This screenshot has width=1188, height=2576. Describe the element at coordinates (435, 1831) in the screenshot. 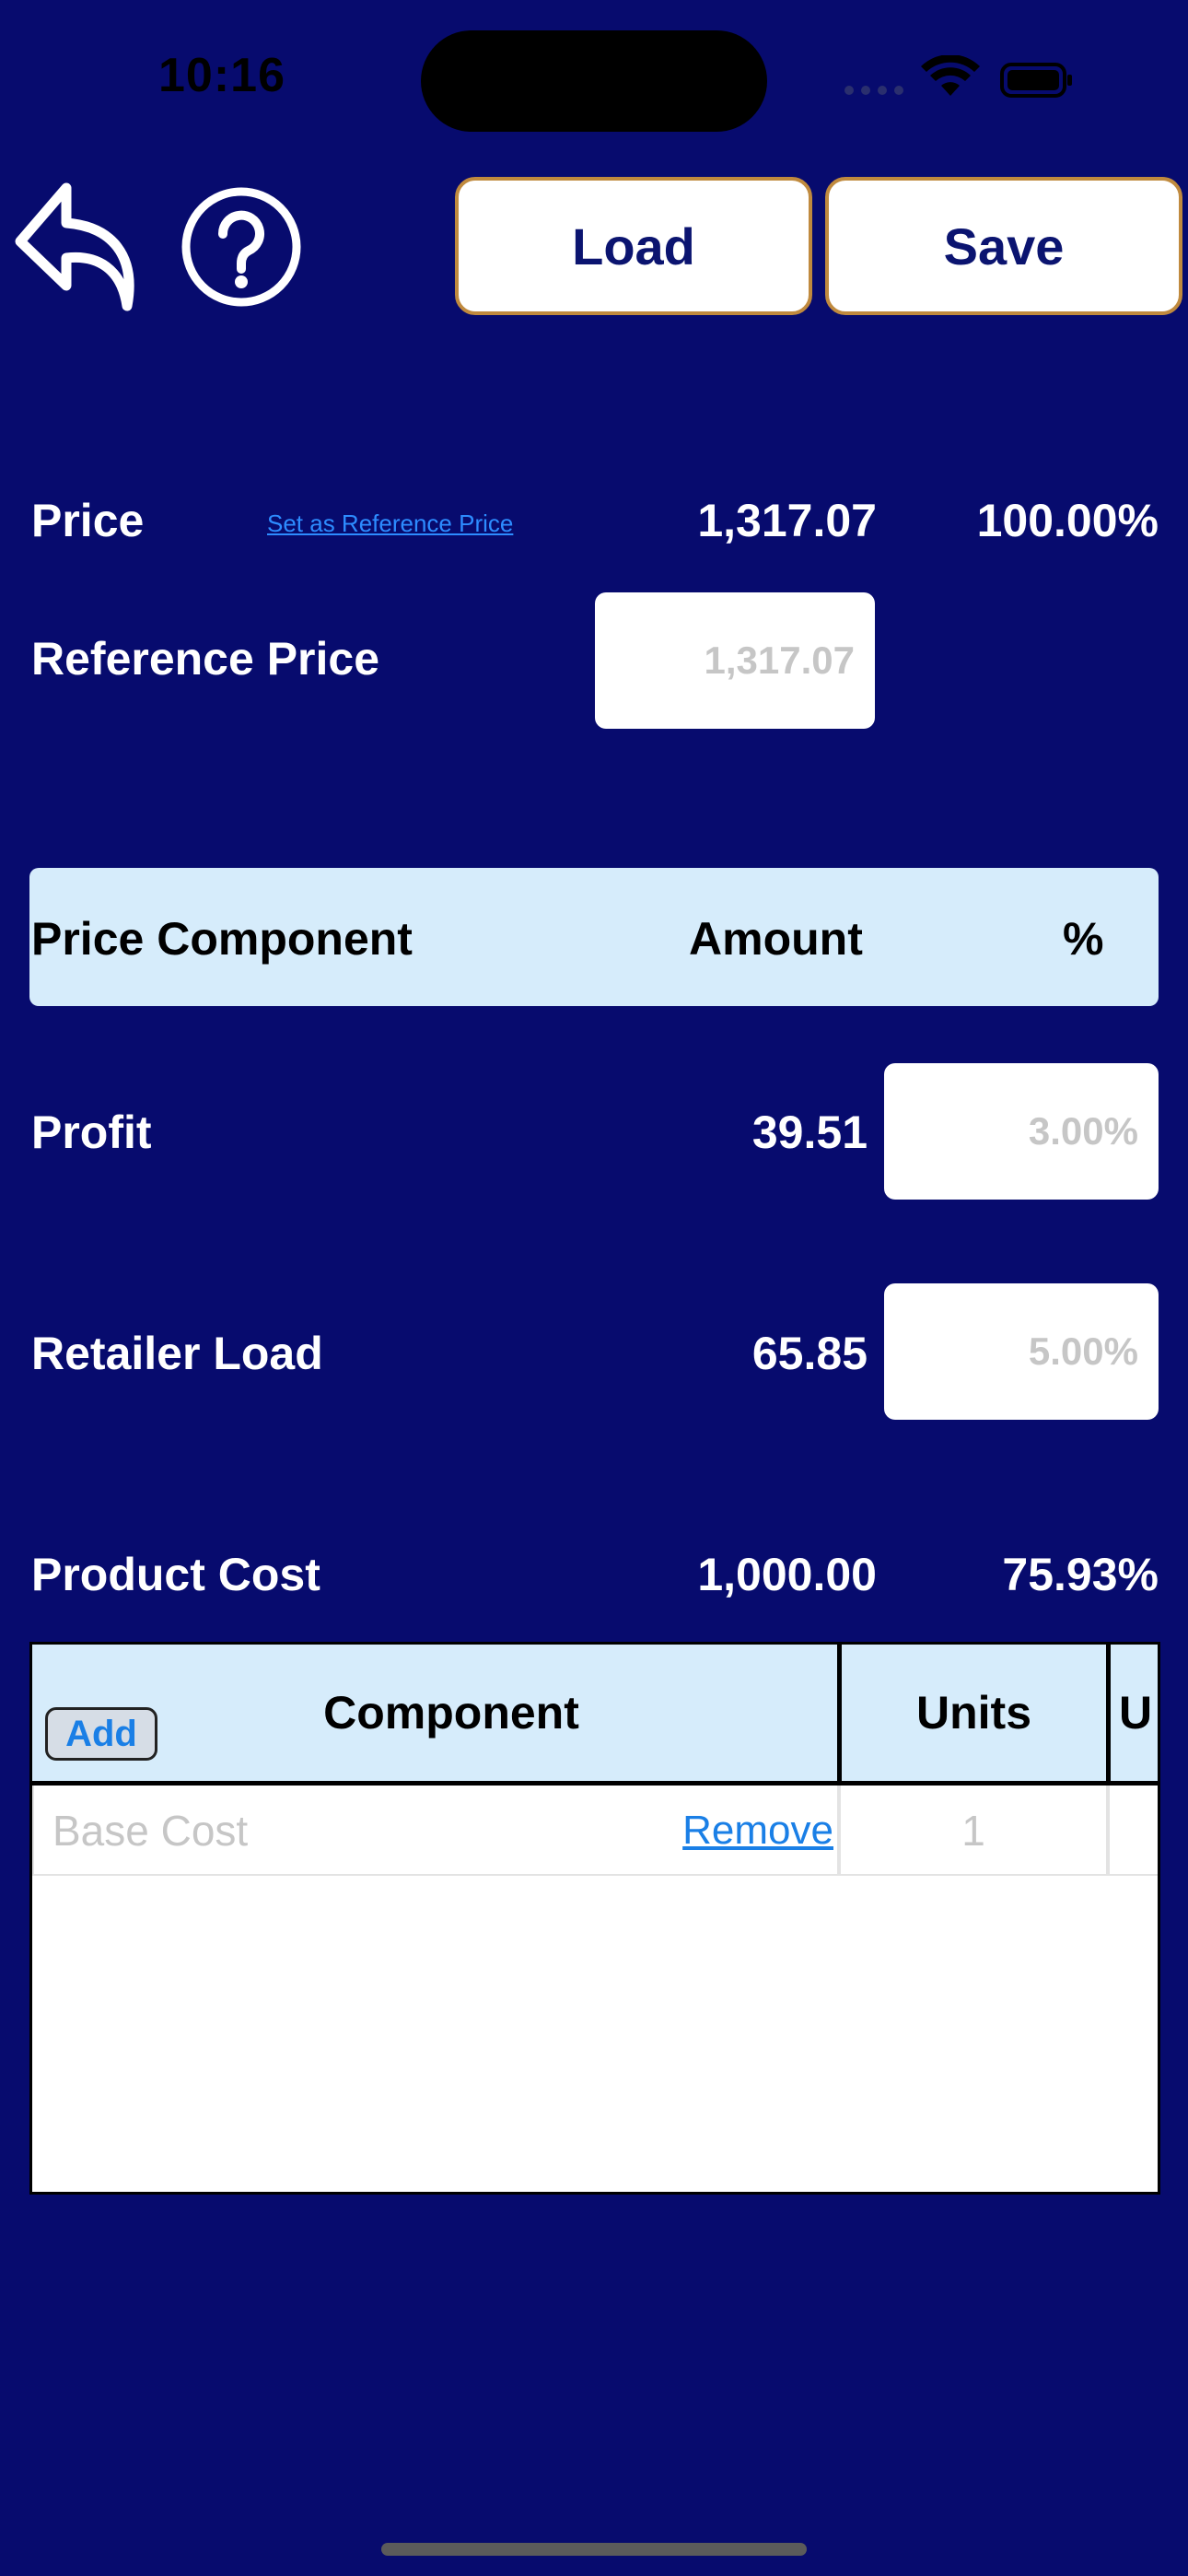

I see `component-cell: Base Cost Remove` at that location.